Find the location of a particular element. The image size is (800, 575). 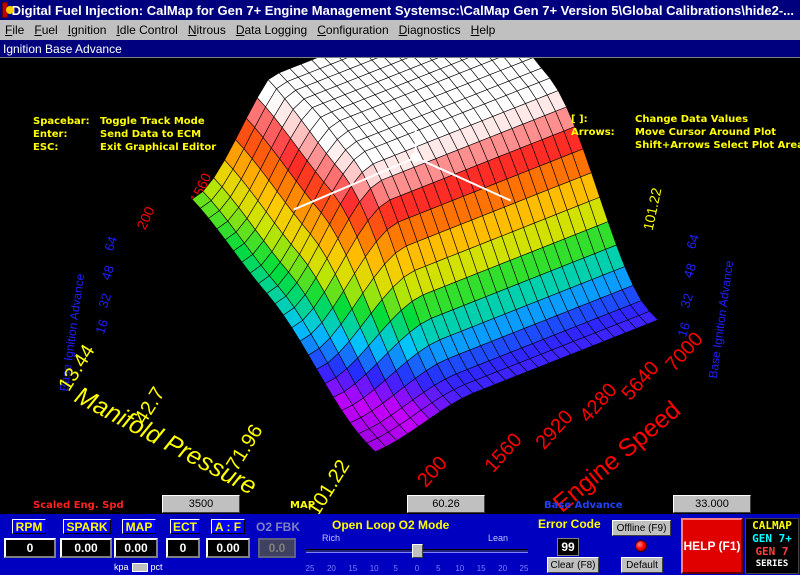

help-row: Enter: Send Data to ECM is located at coordinates (124, 134).